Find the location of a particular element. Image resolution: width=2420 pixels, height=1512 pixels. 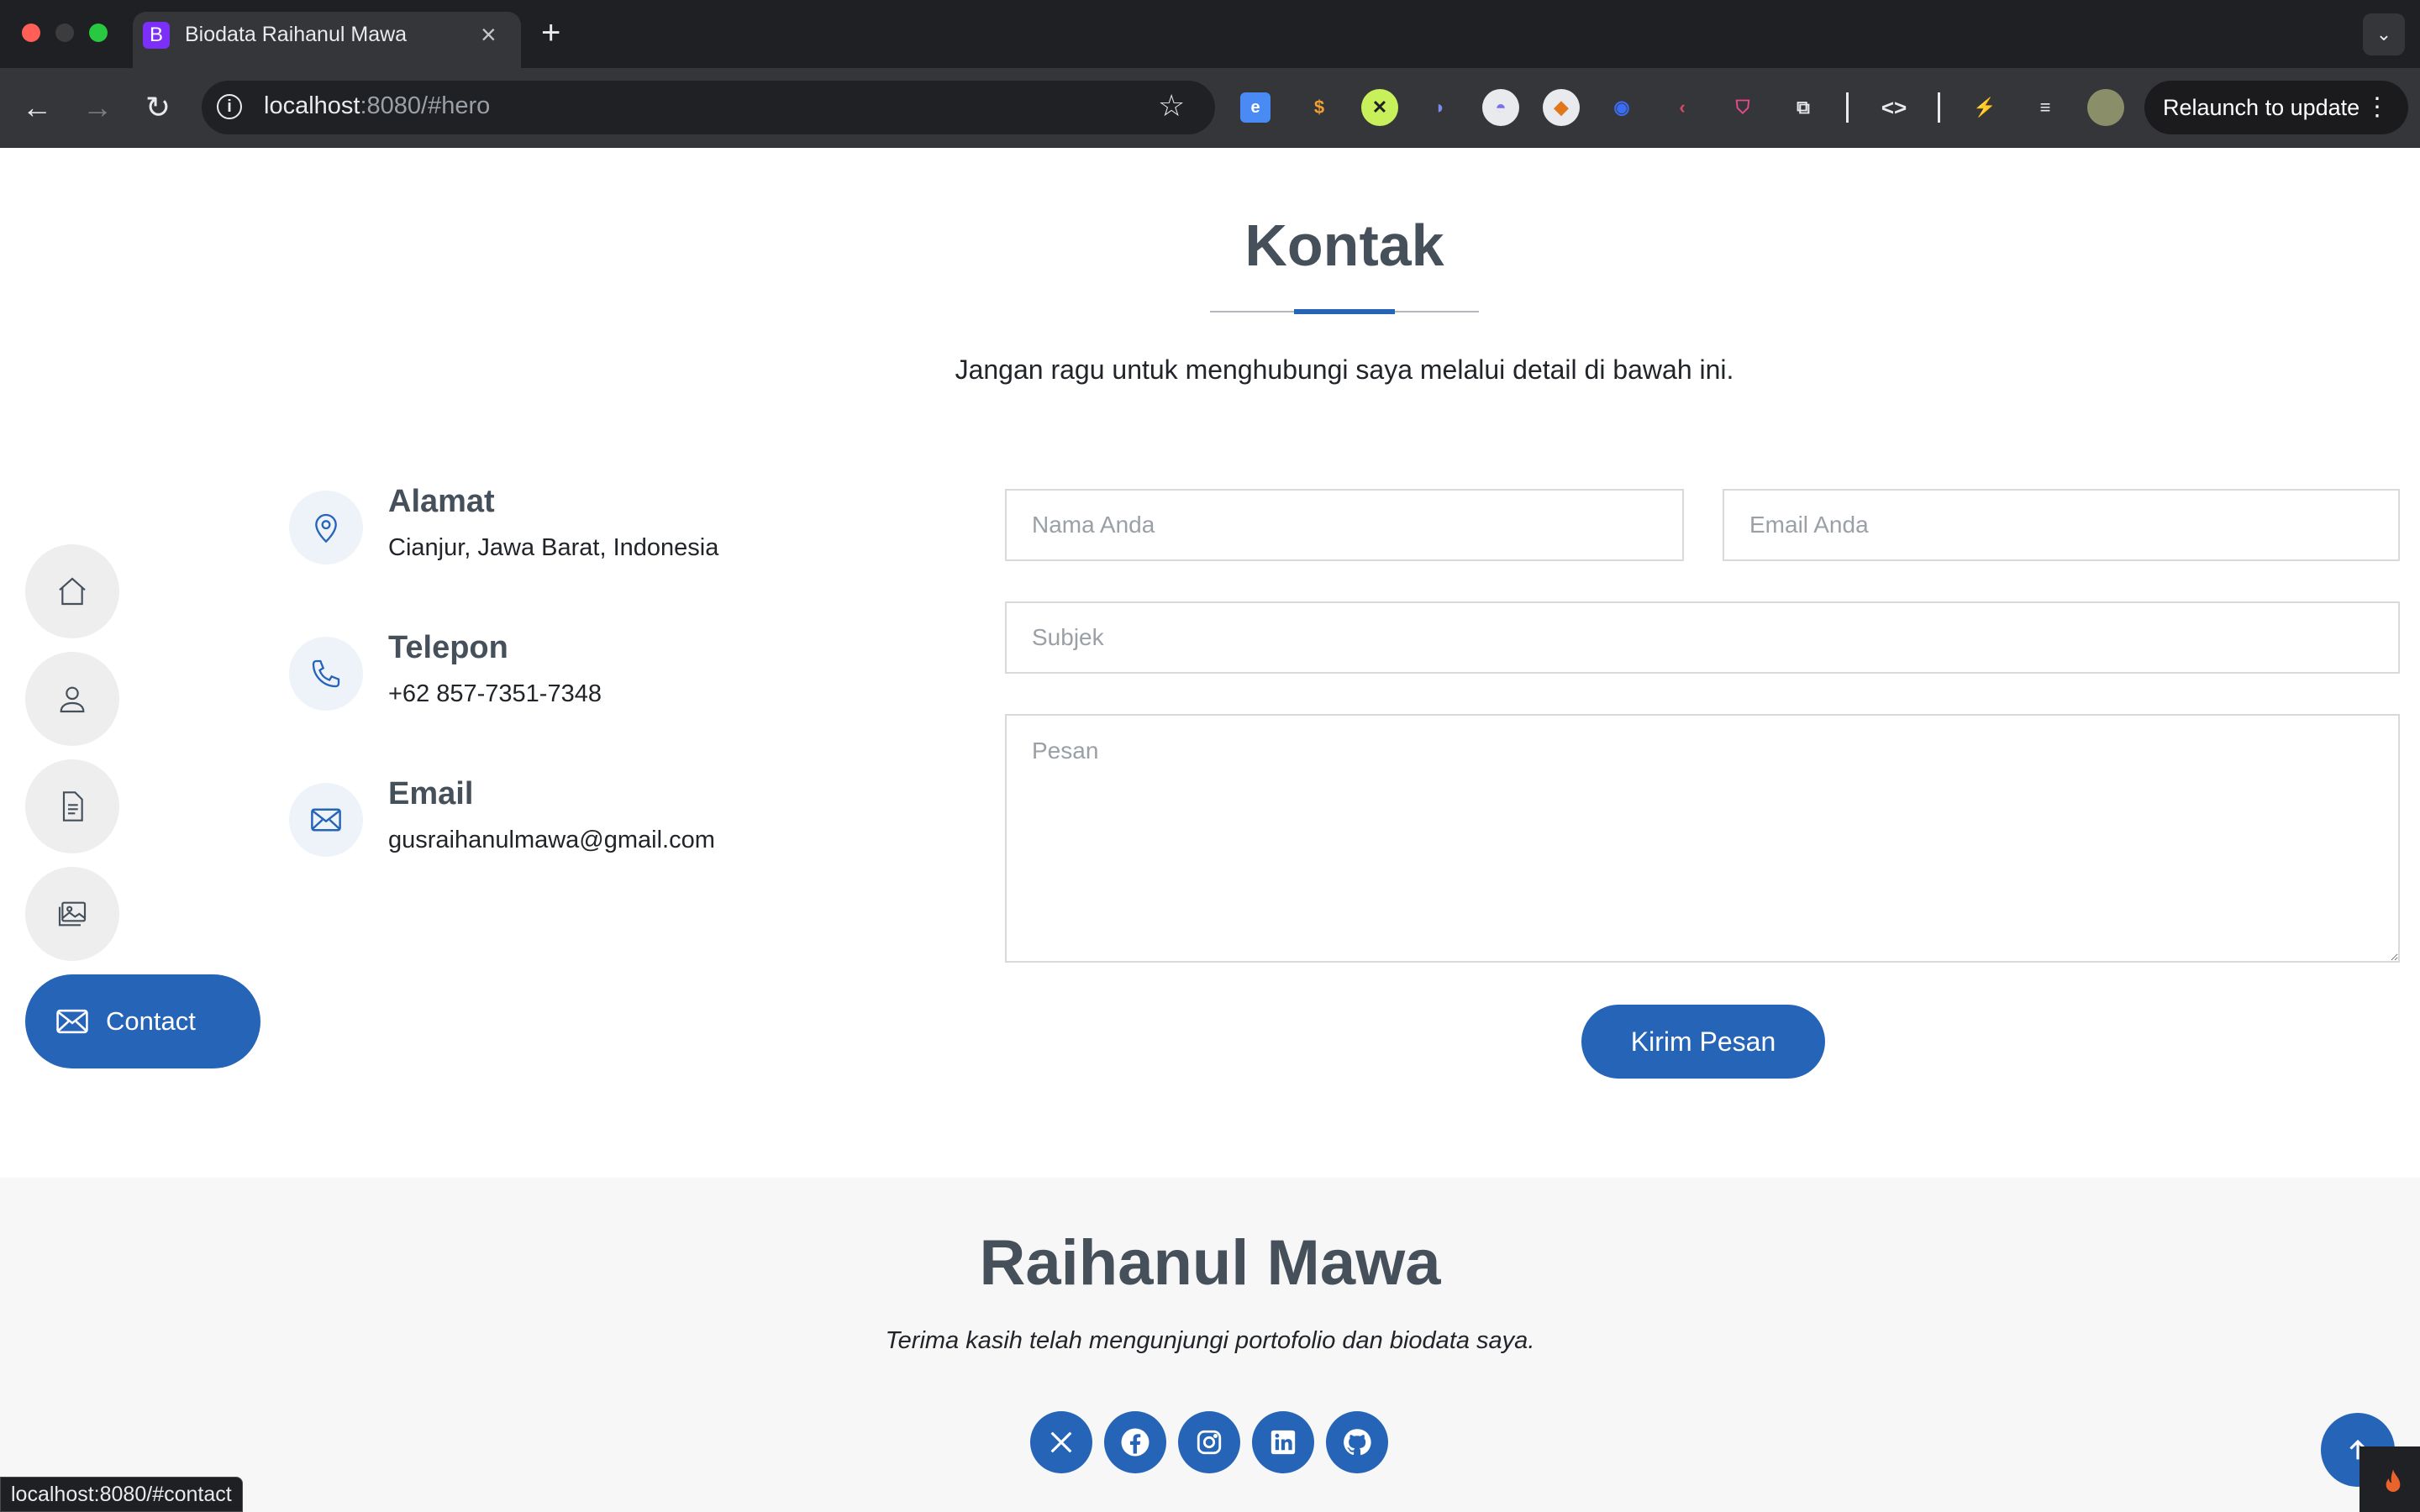

x-icon is located at coordinates (1061, 1442).